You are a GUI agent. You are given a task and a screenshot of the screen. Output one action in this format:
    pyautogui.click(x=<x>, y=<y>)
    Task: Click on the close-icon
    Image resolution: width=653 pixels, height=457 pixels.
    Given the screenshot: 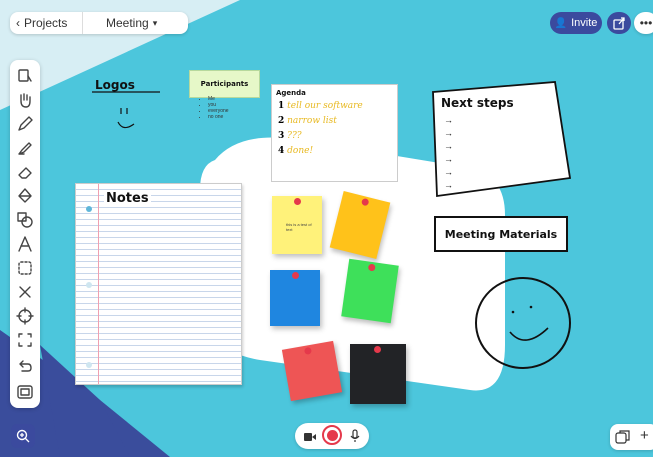 What is the action you would take?
    pyautogui.click(x=25, y=292)
    